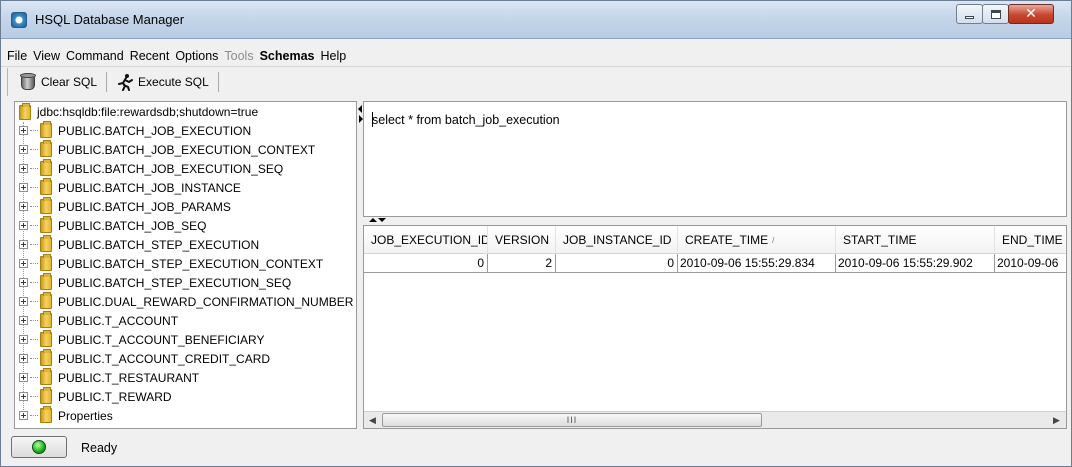 This screenshot has width=1072, height=467. I want to click on status-light-icon, so click(39, 447).